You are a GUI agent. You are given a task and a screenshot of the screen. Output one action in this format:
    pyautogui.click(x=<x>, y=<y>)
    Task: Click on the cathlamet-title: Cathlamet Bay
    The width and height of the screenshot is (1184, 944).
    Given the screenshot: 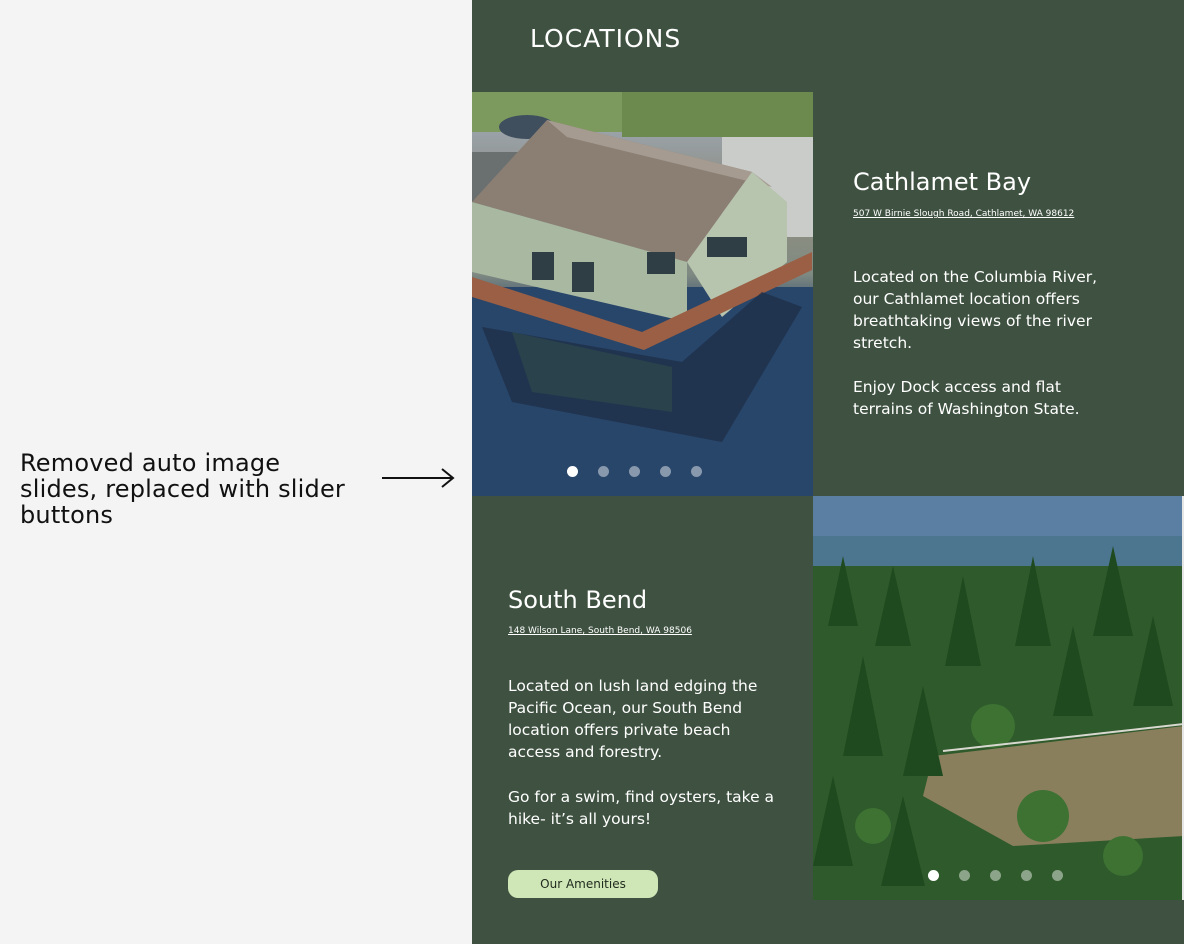 What is the action you would take?
    pyautogui.click(x=942, y=182)
    